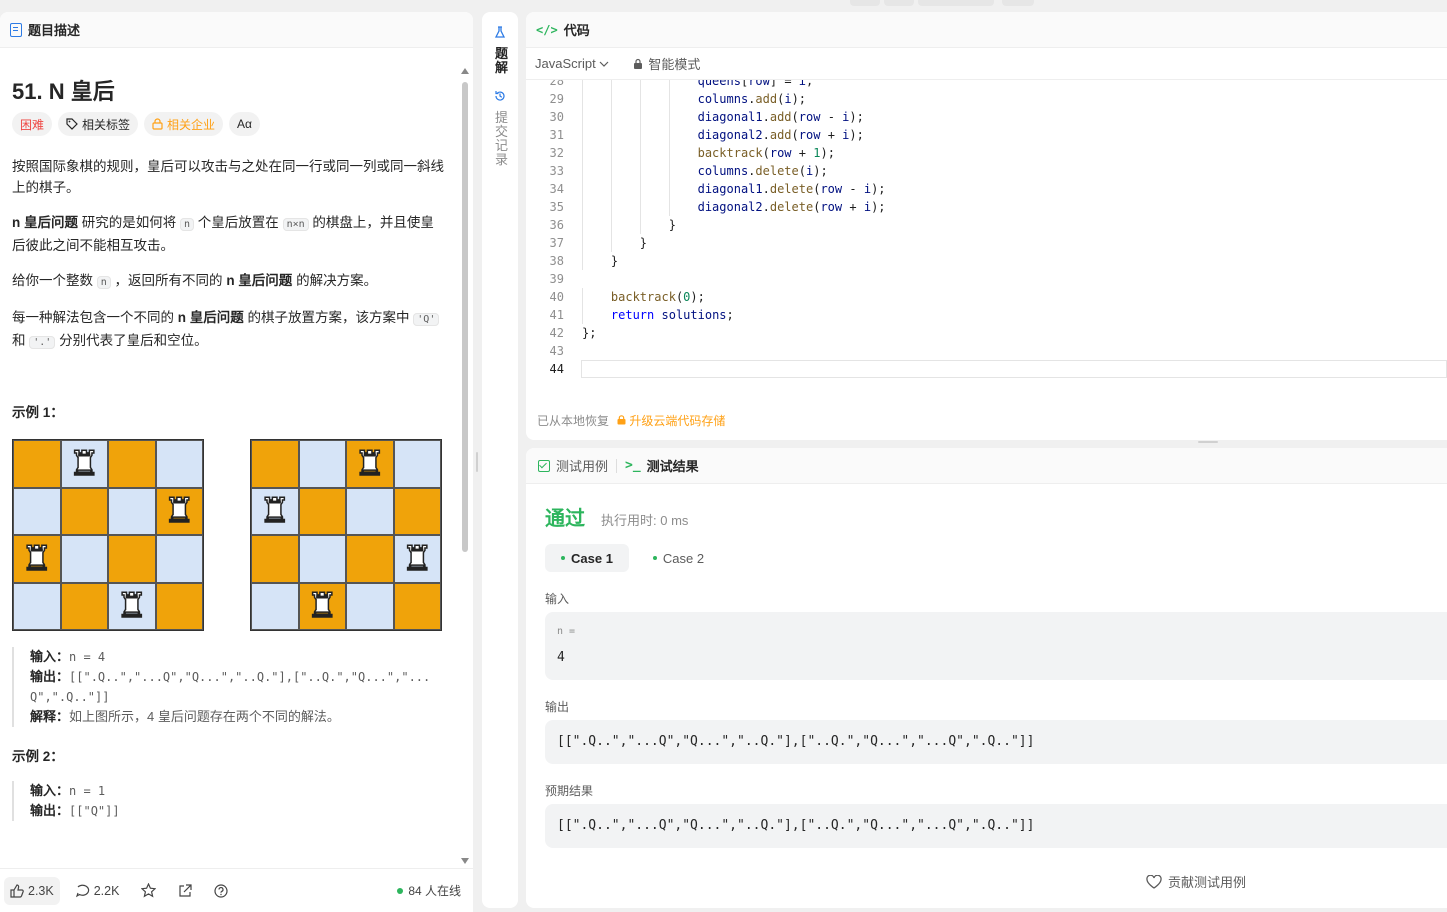 Image resolution: width=1447 pixels, height=912 pixels. I want to click on code-line: 41 return solutions;, so click(986, 315).